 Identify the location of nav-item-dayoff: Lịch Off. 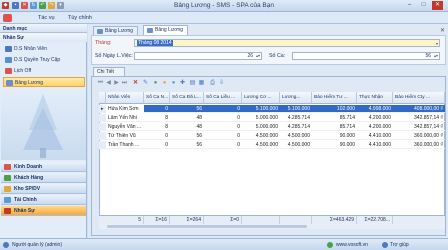
(44, 71).